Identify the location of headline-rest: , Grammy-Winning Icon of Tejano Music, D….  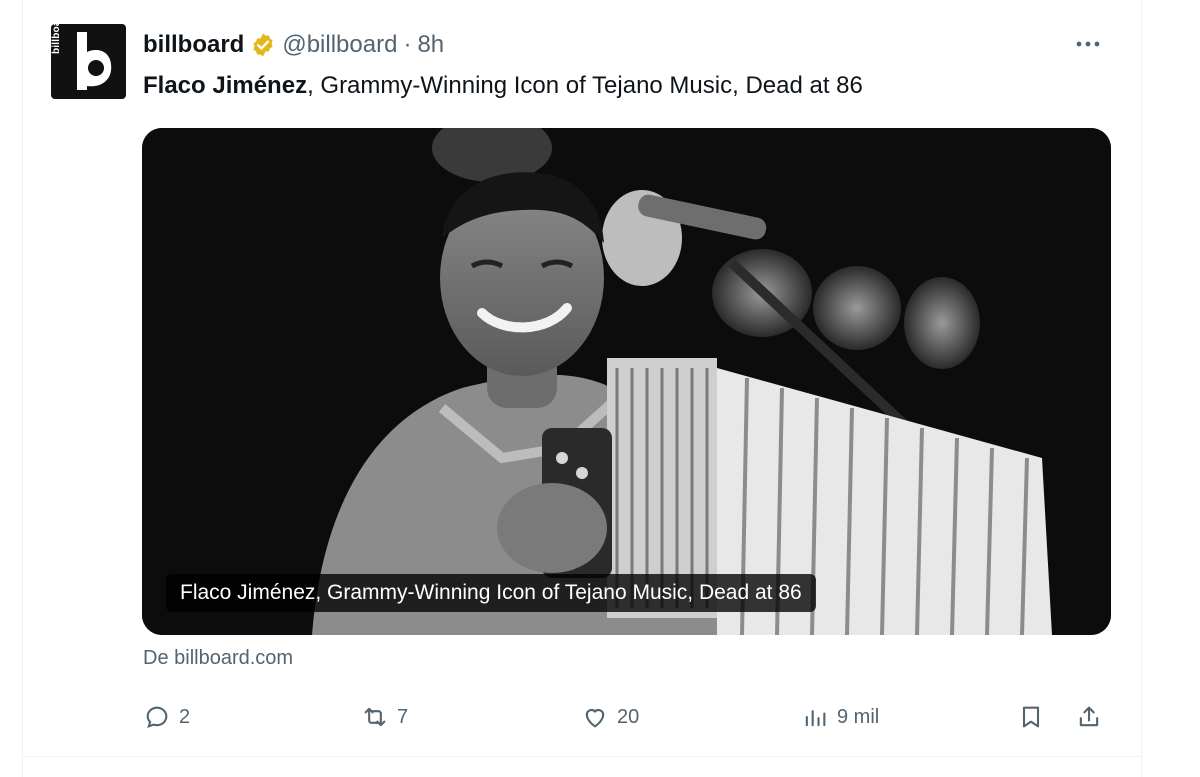
(585, 85).